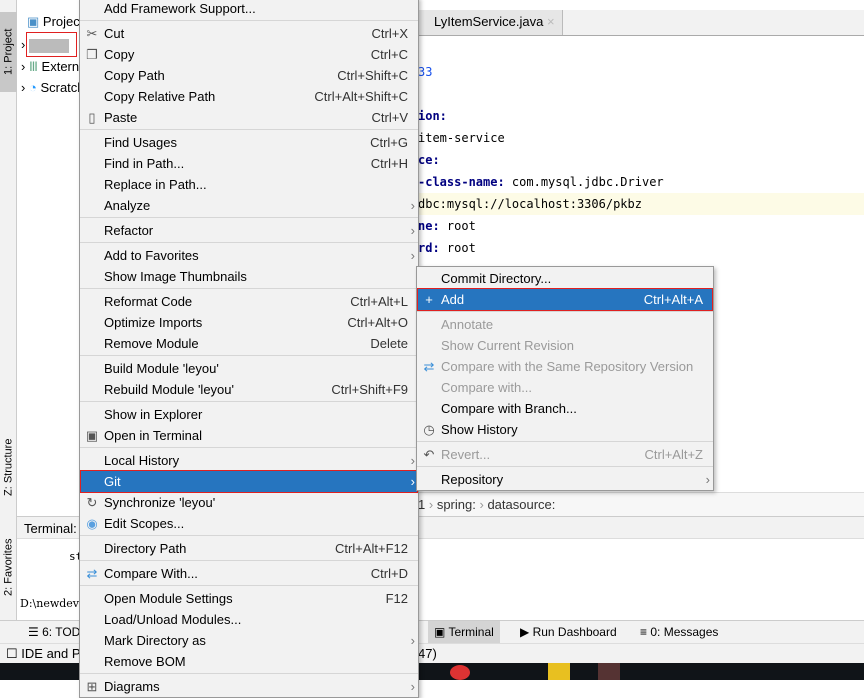 The image size is (864, 698). What do you see at coordinates (249, 481) in the screenshot?
I see `menu-item-git: Git ›` at bounding box center [249, 481].